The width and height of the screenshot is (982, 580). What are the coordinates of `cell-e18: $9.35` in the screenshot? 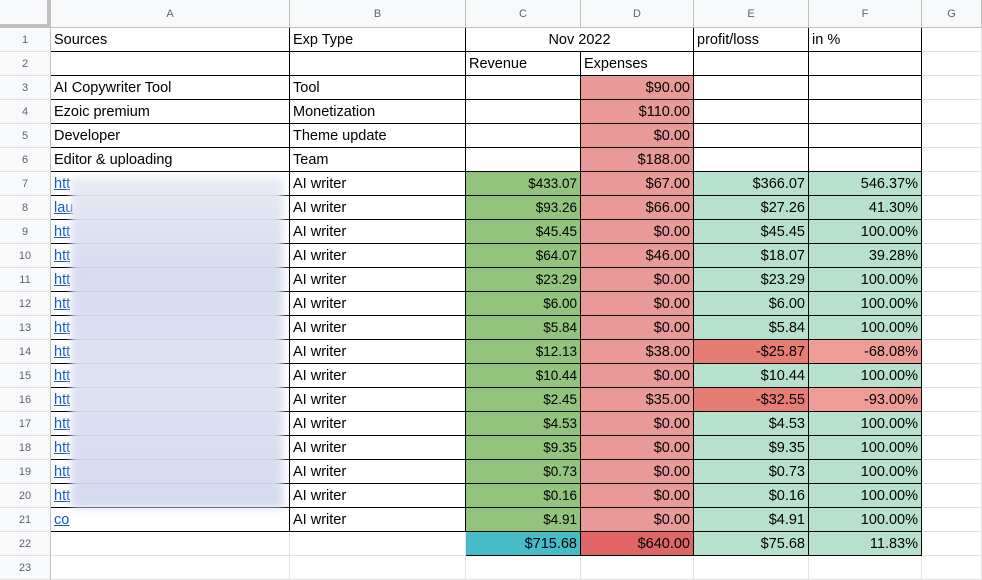 It's located at (751, 448).